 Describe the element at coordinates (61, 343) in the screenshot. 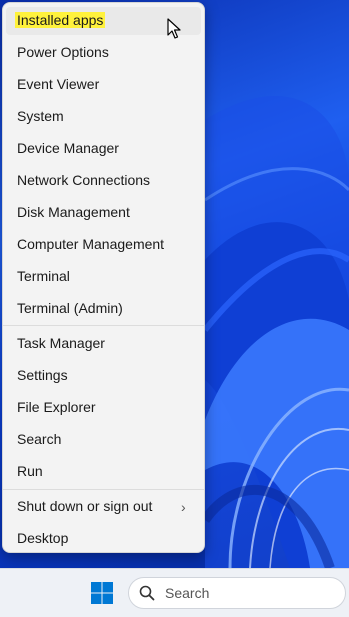

I see `menu-item-task-manager: Task Manager` at that location.